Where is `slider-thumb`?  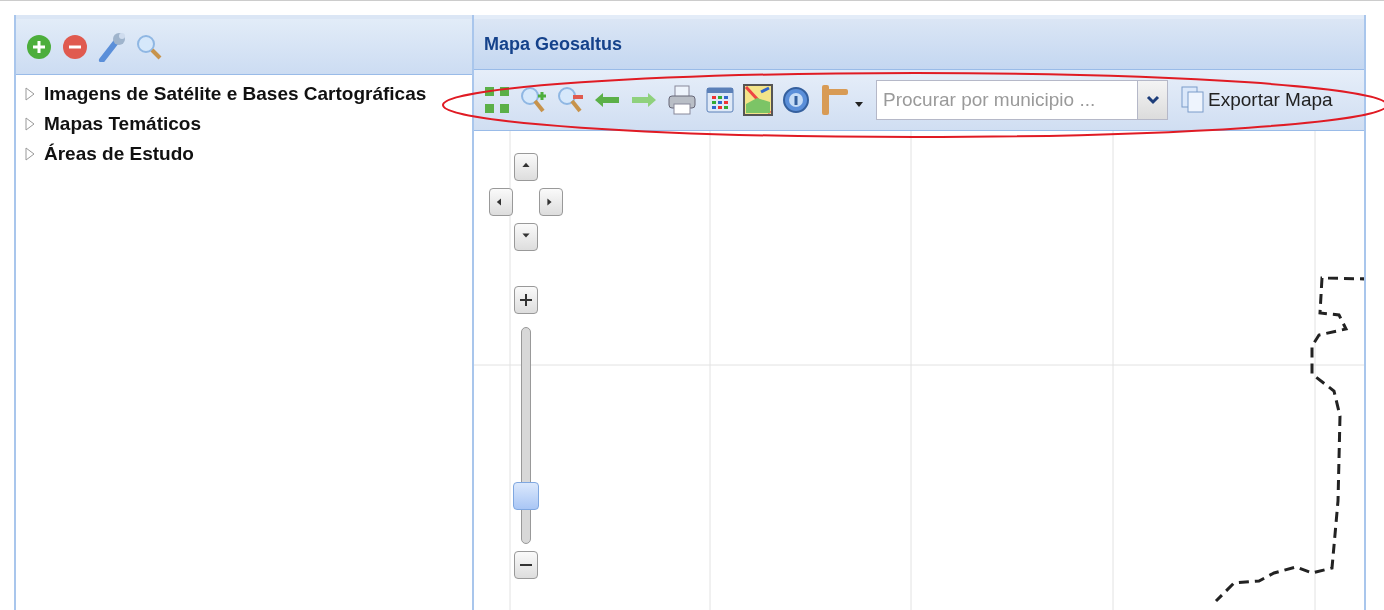 slider-thumb is located at coordinates (526, 495).